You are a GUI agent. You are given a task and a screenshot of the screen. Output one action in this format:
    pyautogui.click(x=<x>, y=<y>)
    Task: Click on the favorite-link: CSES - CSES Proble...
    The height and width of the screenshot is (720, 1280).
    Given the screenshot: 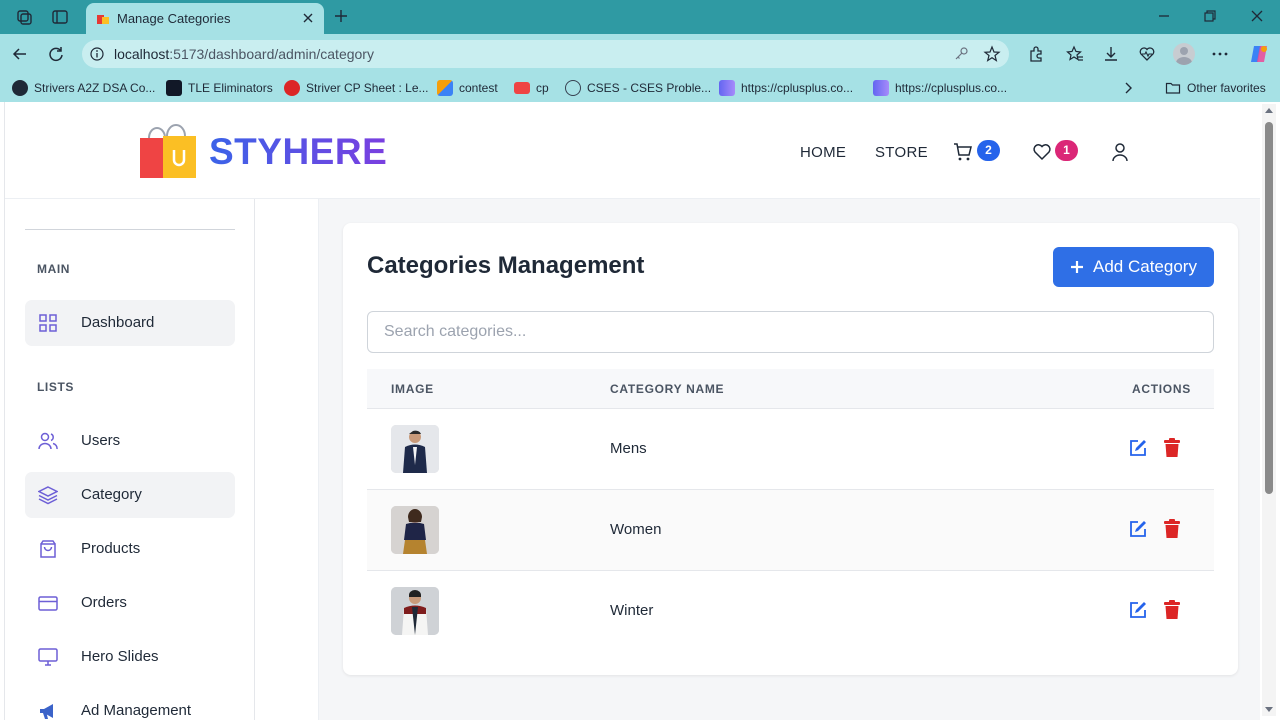 What is the action you would take?
    pyautogui.click(x=638, y=88)
    